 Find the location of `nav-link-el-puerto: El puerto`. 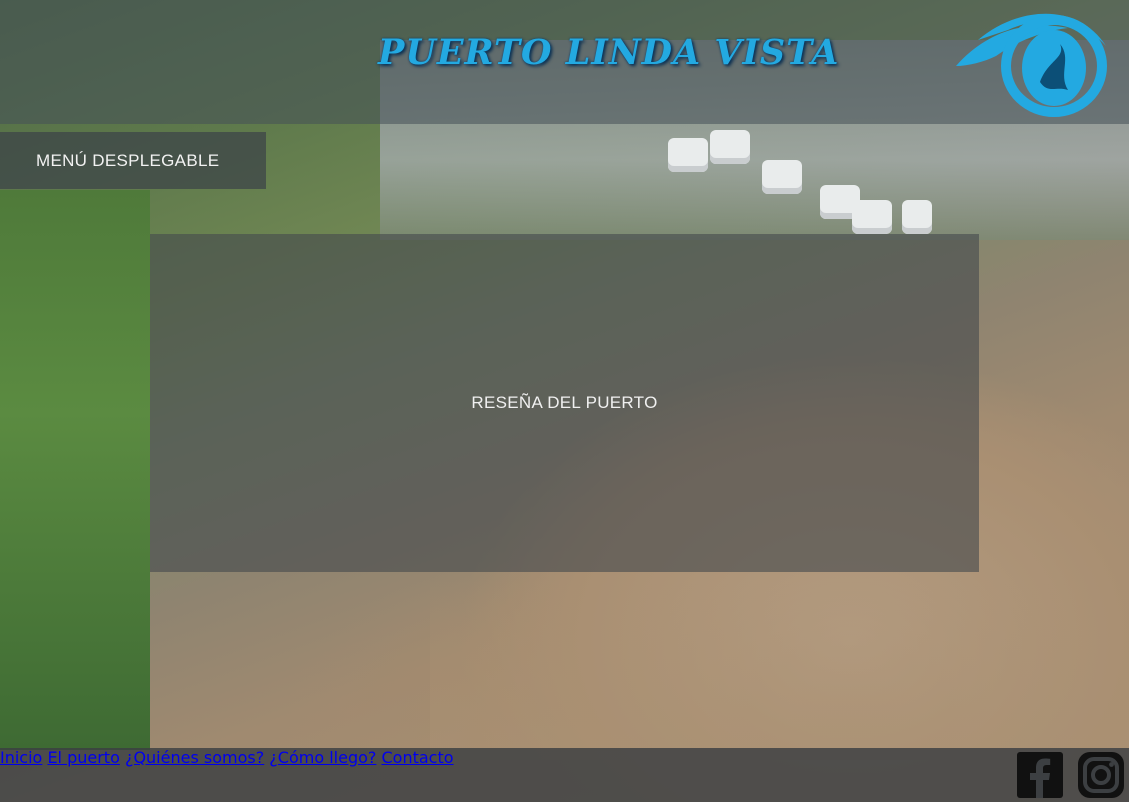

nav-link-el-puerto: El puerto is located at coordinates (83, 757).